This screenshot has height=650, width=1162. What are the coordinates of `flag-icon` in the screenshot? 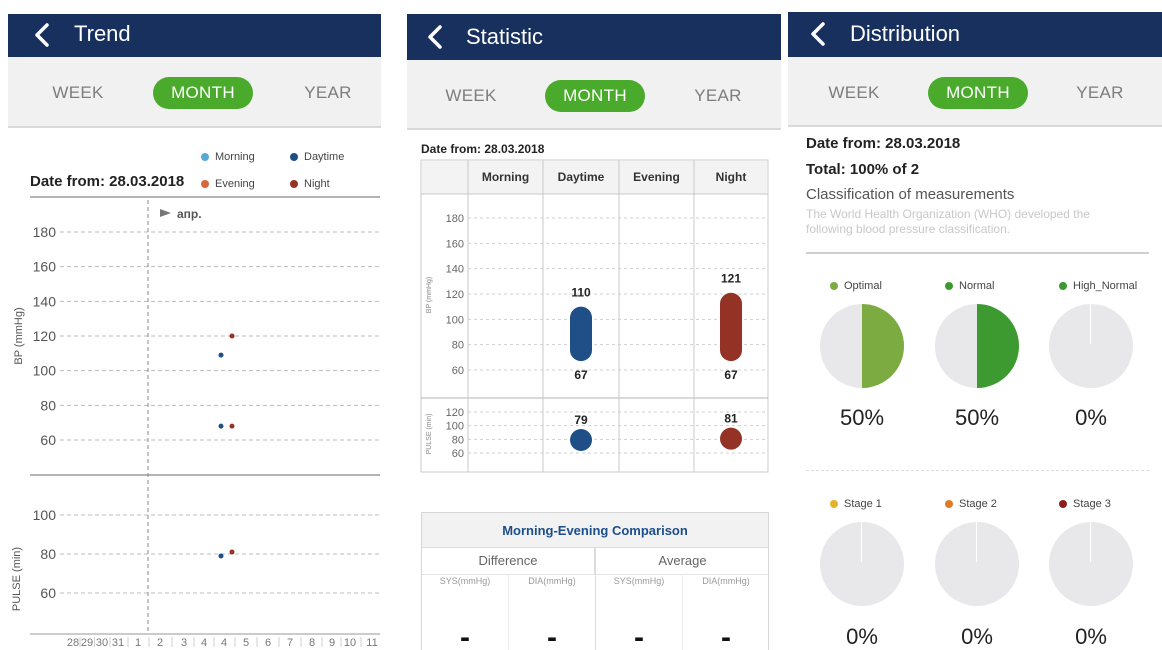 It's located at (165, 213).